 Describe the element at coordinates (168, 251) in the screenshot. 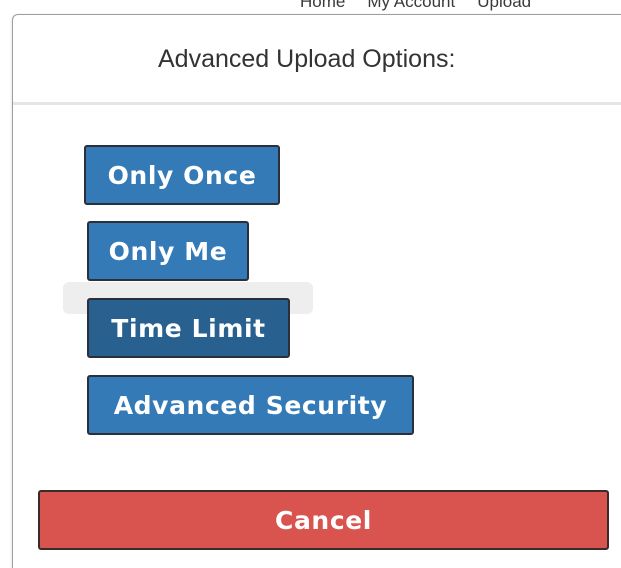

I see `only-me-button: Only Me` at that location.